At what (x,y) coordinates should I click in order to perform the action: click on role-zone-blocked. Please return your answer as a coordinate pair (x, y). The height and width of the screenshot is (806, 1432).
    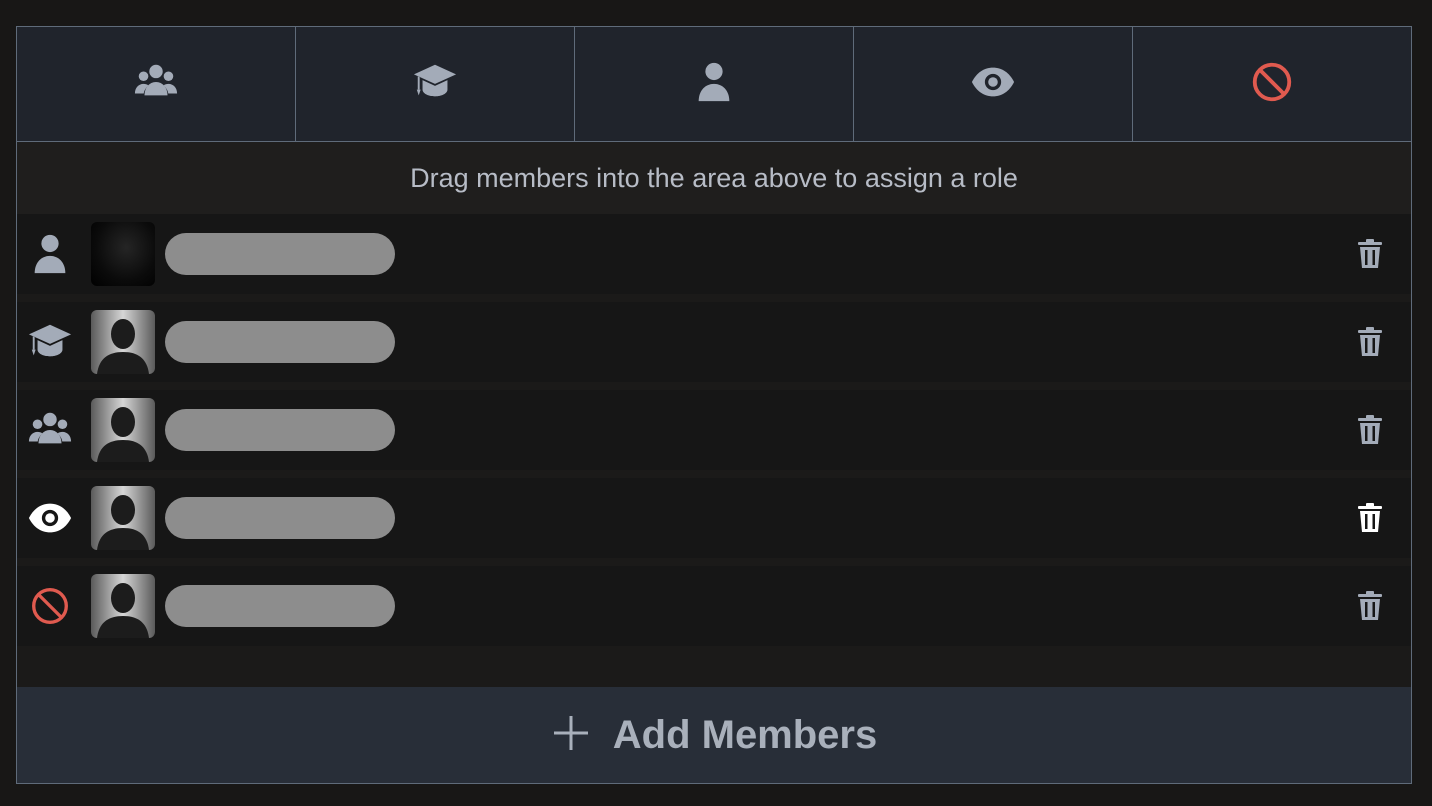
    Looking at the image, I should click on (1272, 84).